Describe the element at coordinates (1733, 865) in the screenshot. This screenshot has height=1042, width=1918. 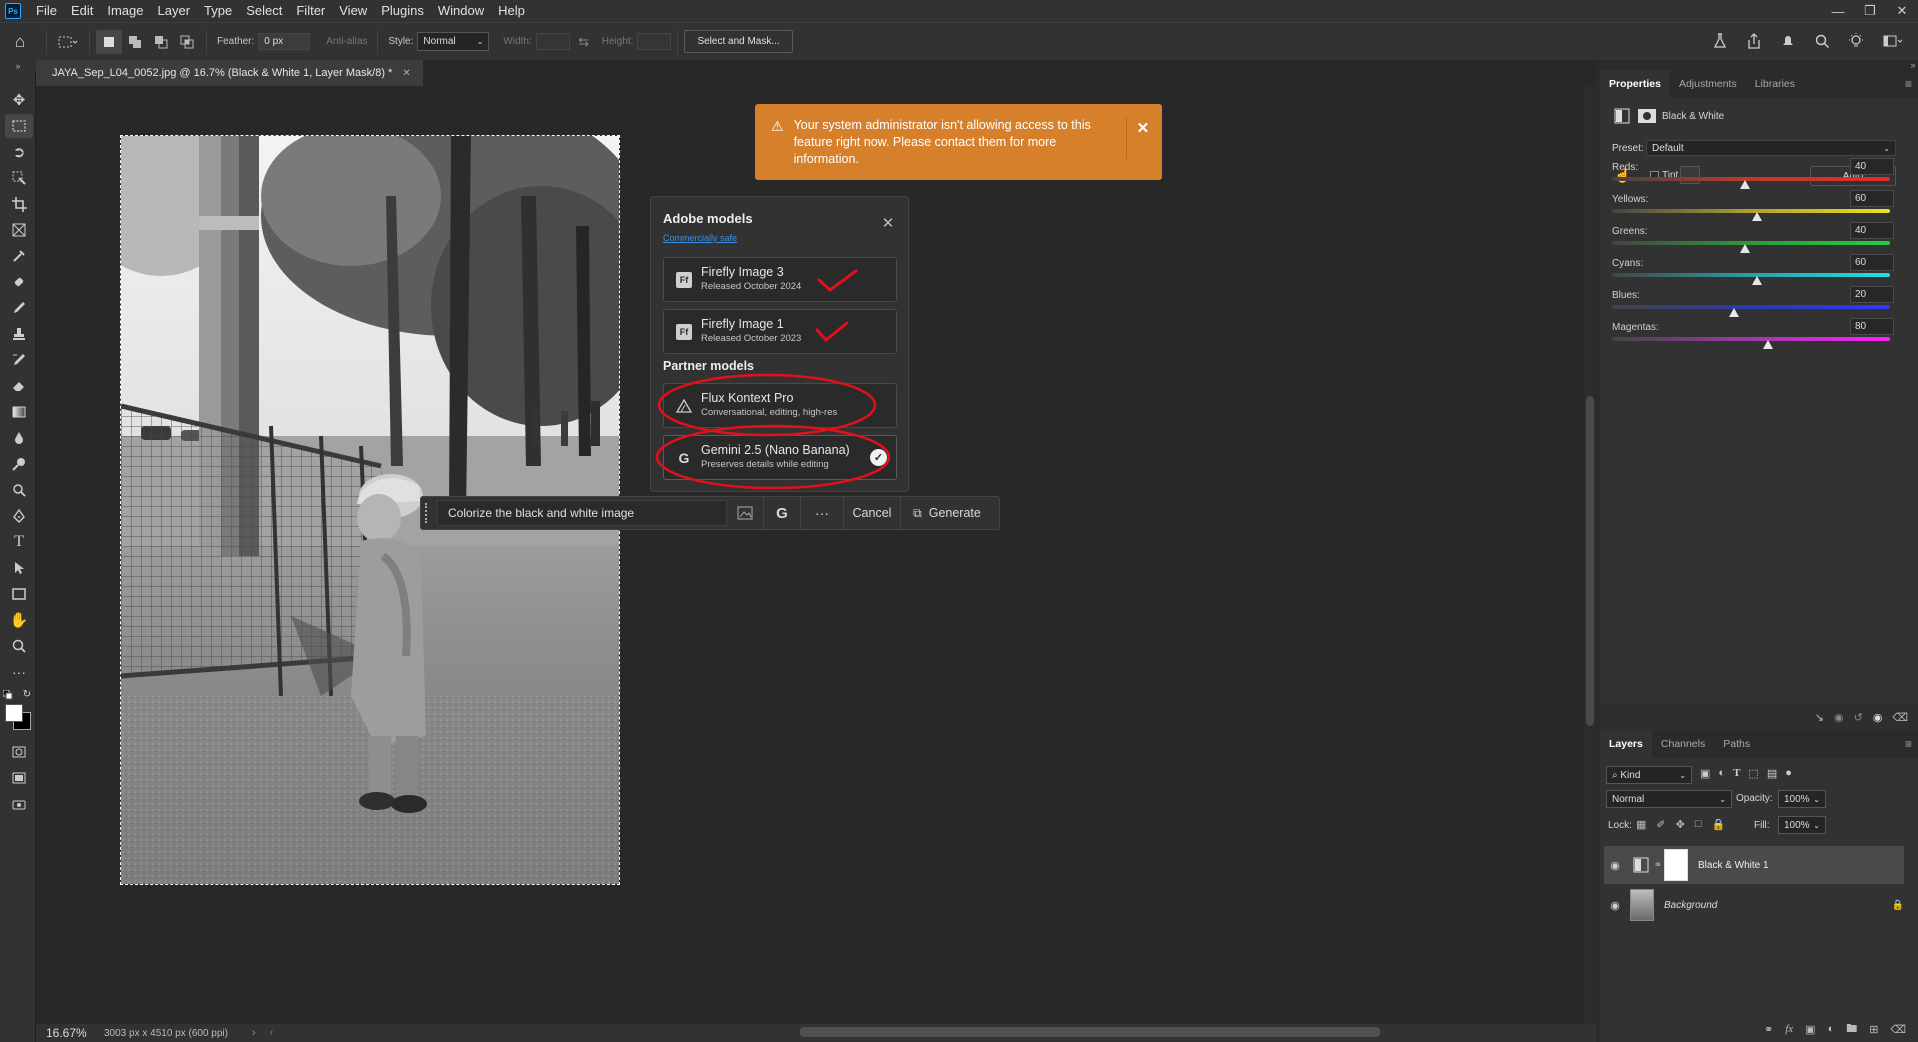
I see `layer-name: Black & White 1` at that location.